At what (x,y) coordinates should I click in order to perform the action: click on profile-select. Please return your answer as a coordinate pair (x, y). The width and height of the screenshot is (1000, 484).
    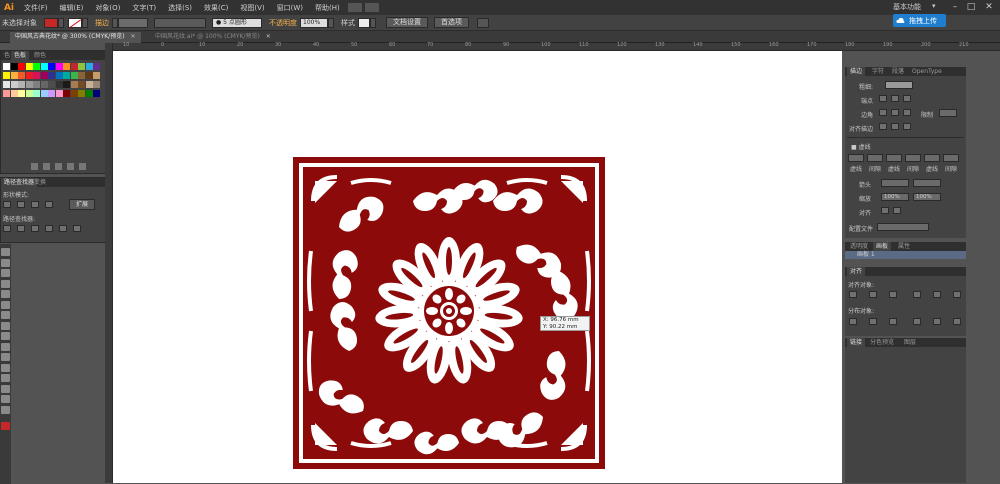
    Looking at the image, I should click on (903, 227).